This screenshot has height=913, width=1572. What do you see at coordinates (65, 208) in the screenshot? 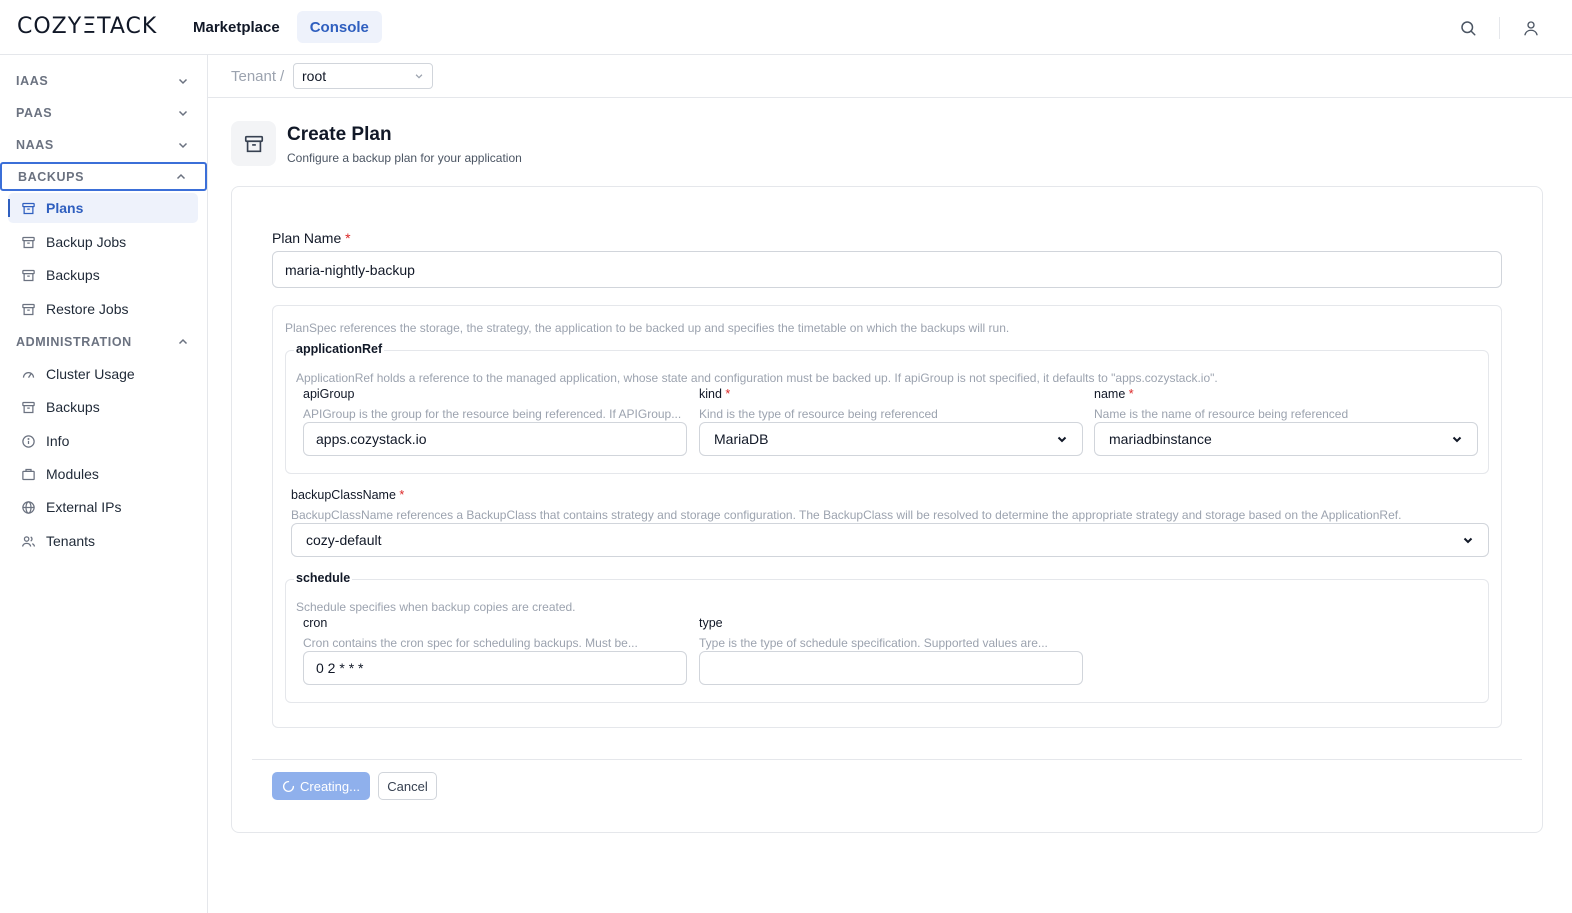
I see `sidebar-item-label: Plans` at bounding box center [65, 208].